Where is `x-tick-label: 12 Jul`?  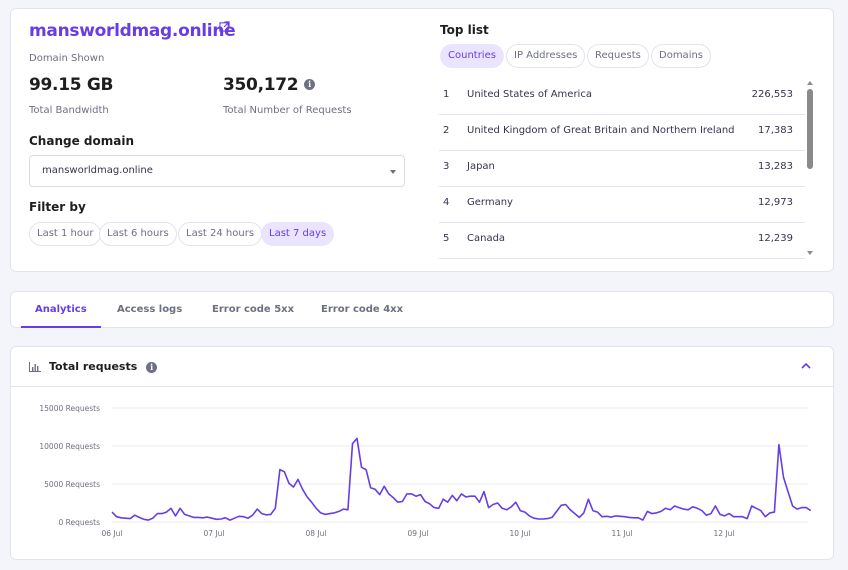
x-tick-label: 12 Jul is located at coordinates (724, 533).